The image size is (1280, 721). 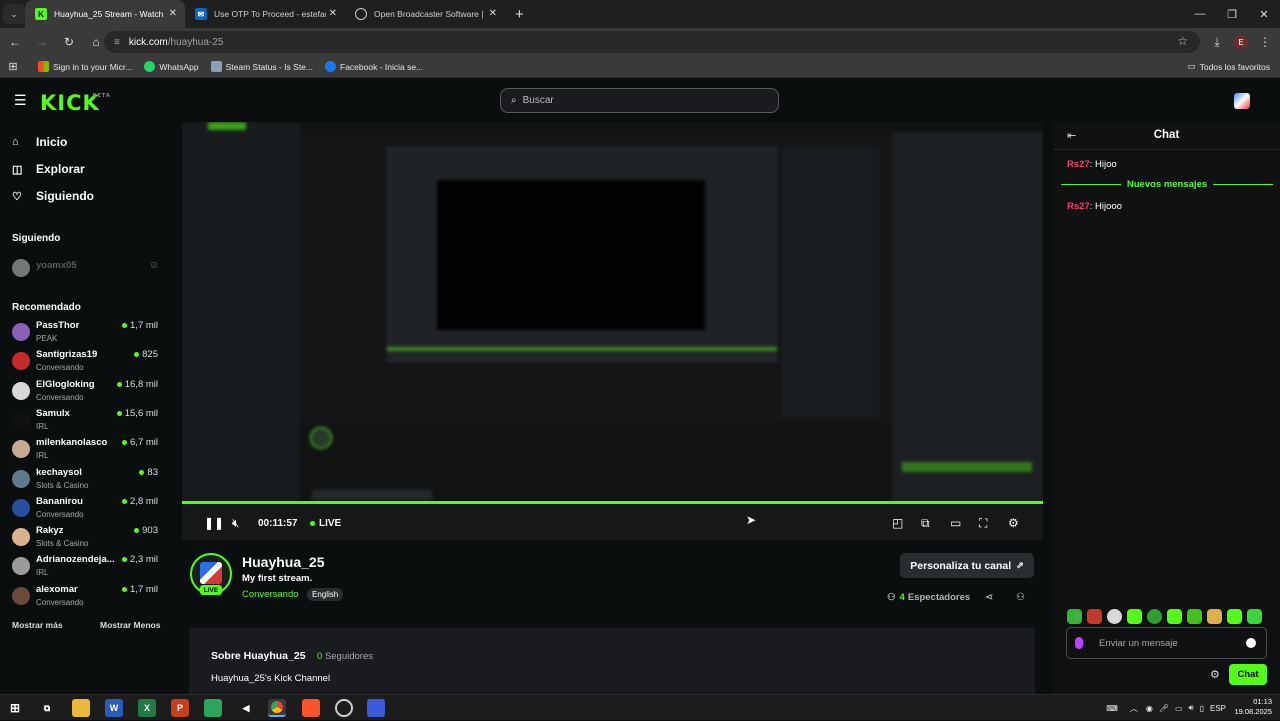 What do you see at coordinates (105, 14) in the screenshot?
I see `browser-tab-kick: K Huayhua_25 Stream - Watch Liv ✕` at bounding box center [105, 14].